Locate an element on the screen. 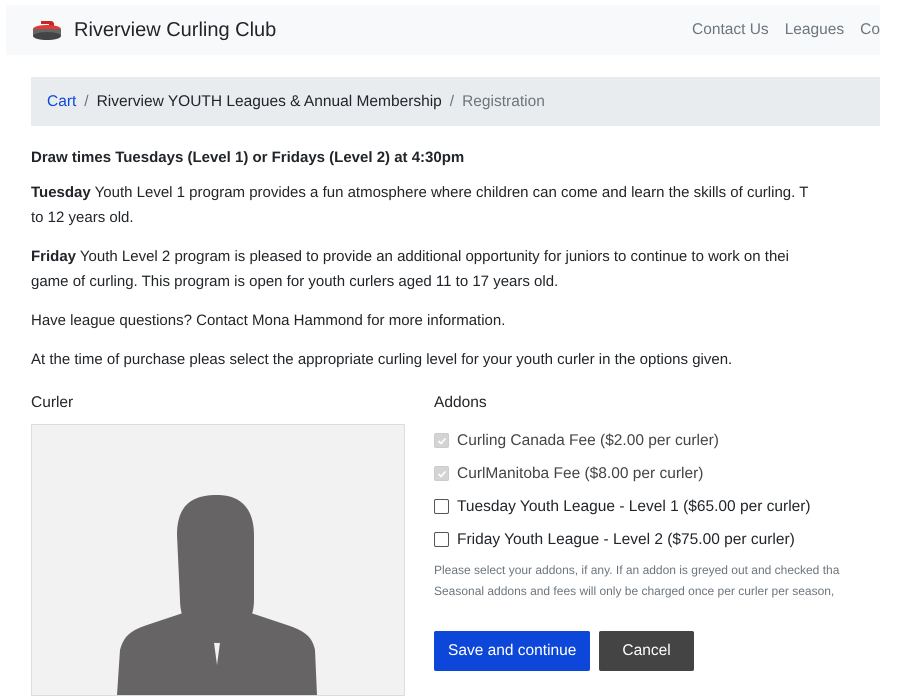  current-page-label: Registration is located at coordinates (503, 101).